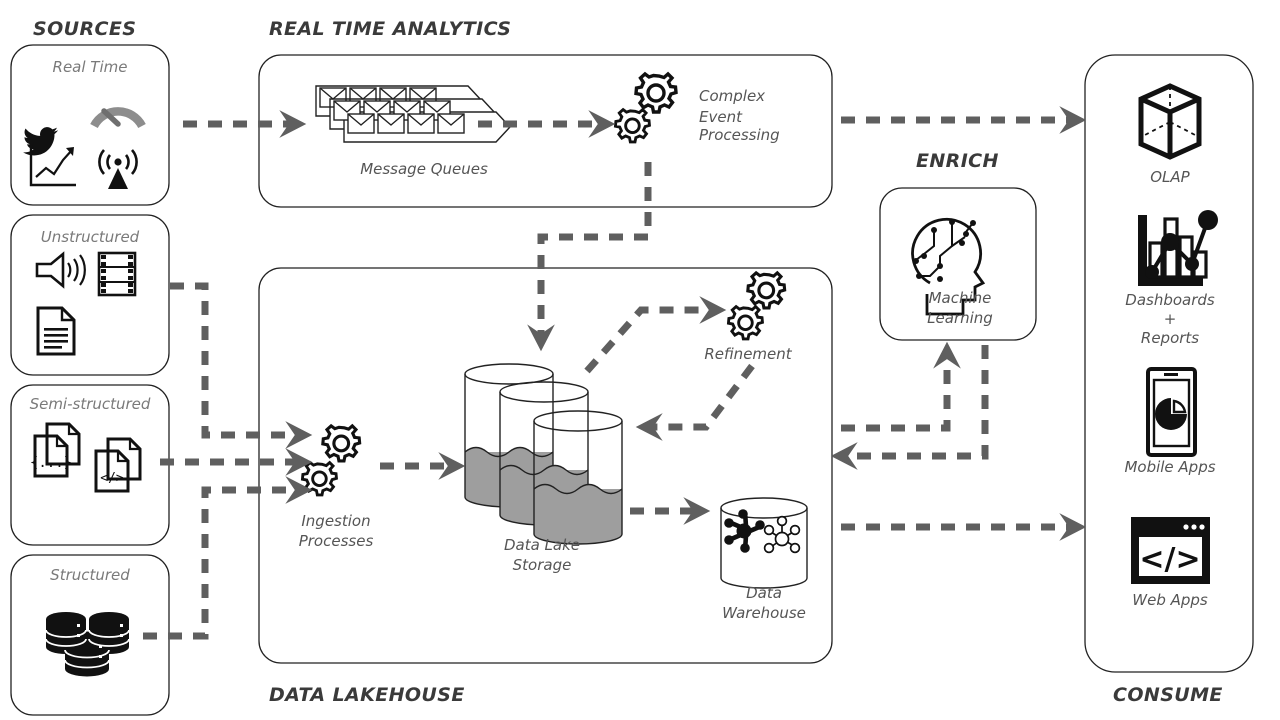  What do you see at coordinates (90, 575) in the screenshot?
I see `source-label-structured: Structured` at bounding box center [90, 575].